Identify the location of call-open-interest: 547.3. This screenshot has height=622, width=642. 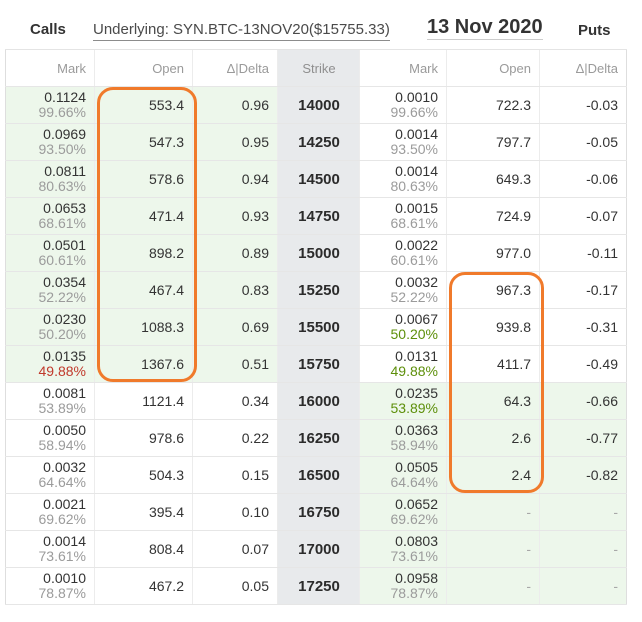
(144, 142).